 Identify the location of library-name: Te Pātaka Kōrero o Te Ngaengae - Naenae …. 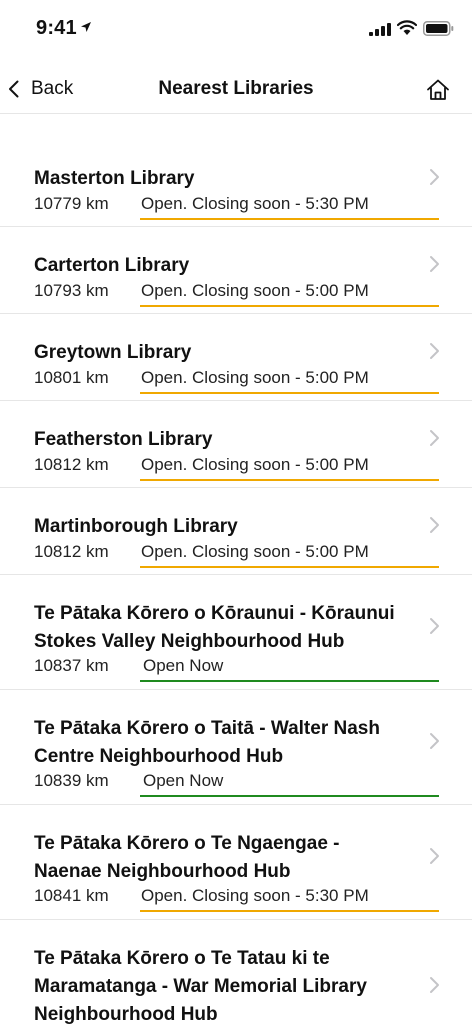
(187, 857).